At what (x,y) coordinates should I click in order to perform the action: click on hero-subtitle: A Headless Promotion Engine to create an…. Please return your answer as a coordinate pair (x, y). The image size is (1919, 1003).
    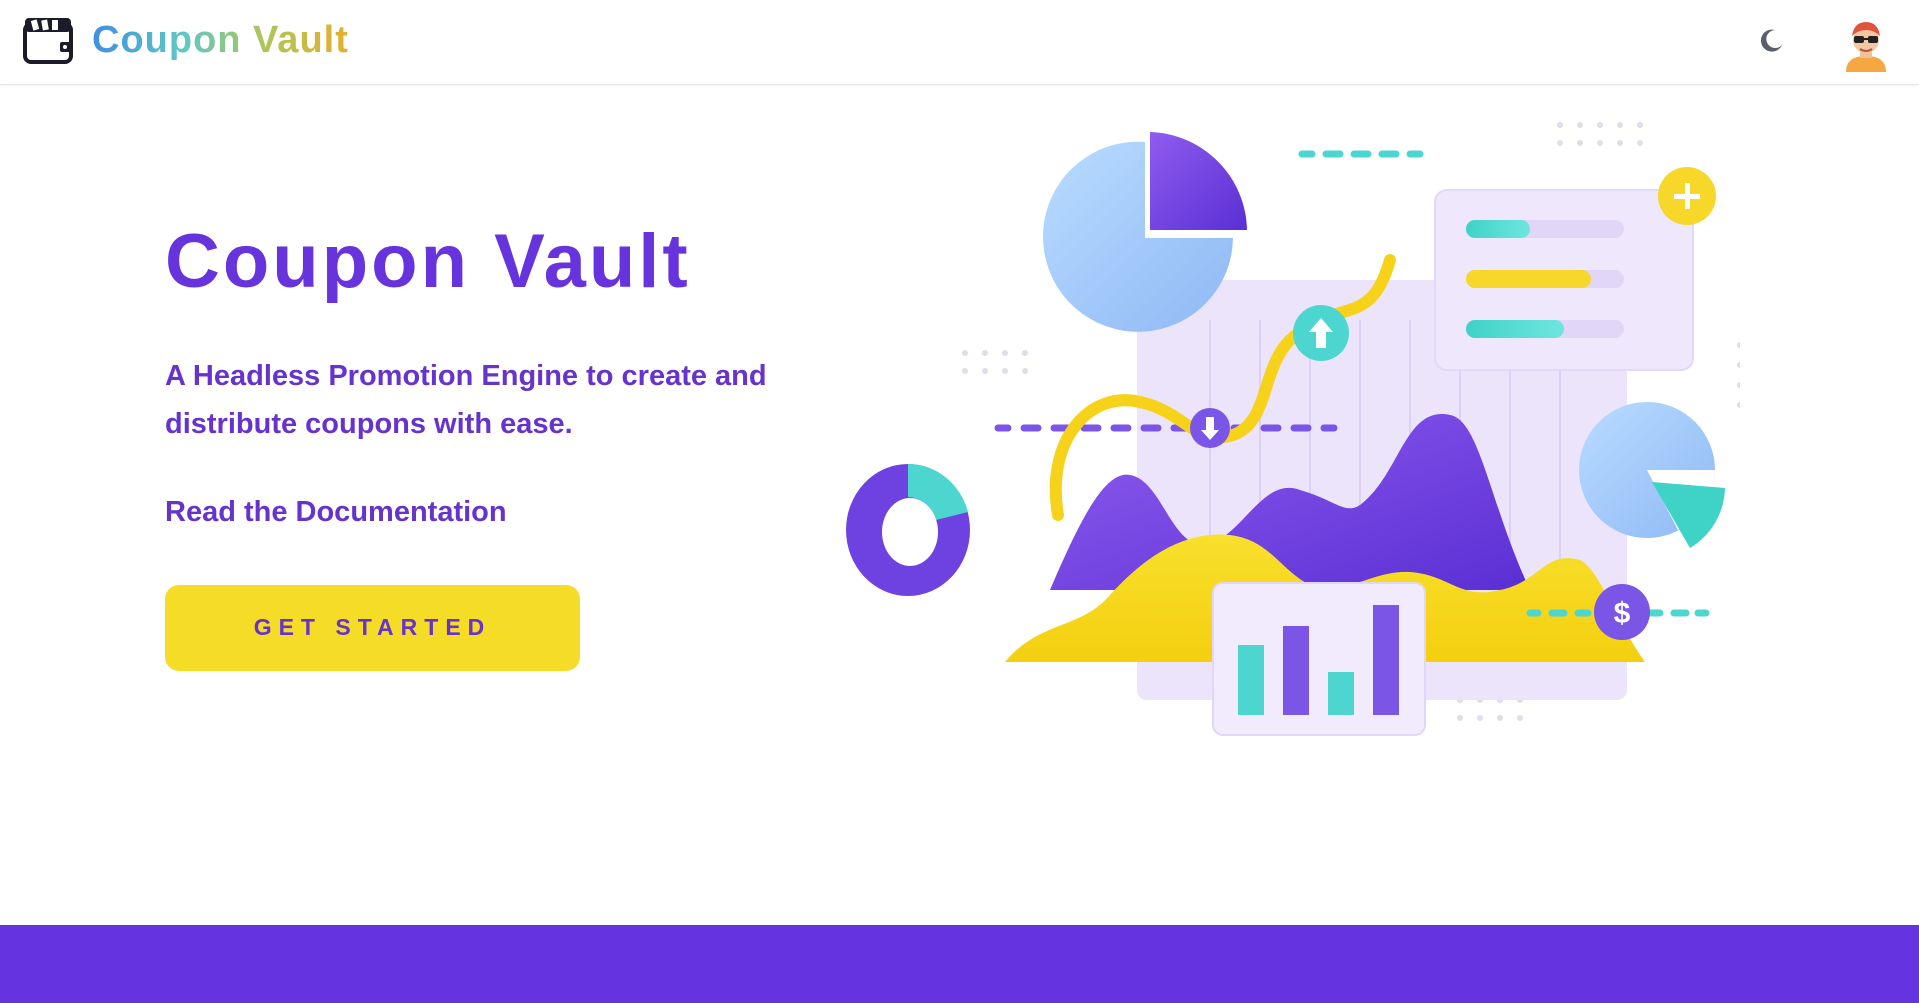
    Looking at the image, I should click on (466, 399).